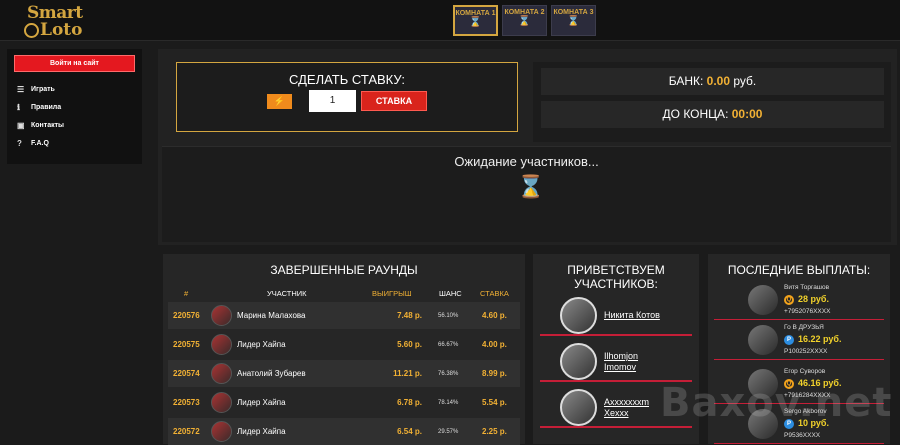 The width and height of the screenshot is (900, 445). What do you see at coordinates (19, 107) in the screenshot?
I see `info-icon: ℹ` at bounding box center [19, 107].